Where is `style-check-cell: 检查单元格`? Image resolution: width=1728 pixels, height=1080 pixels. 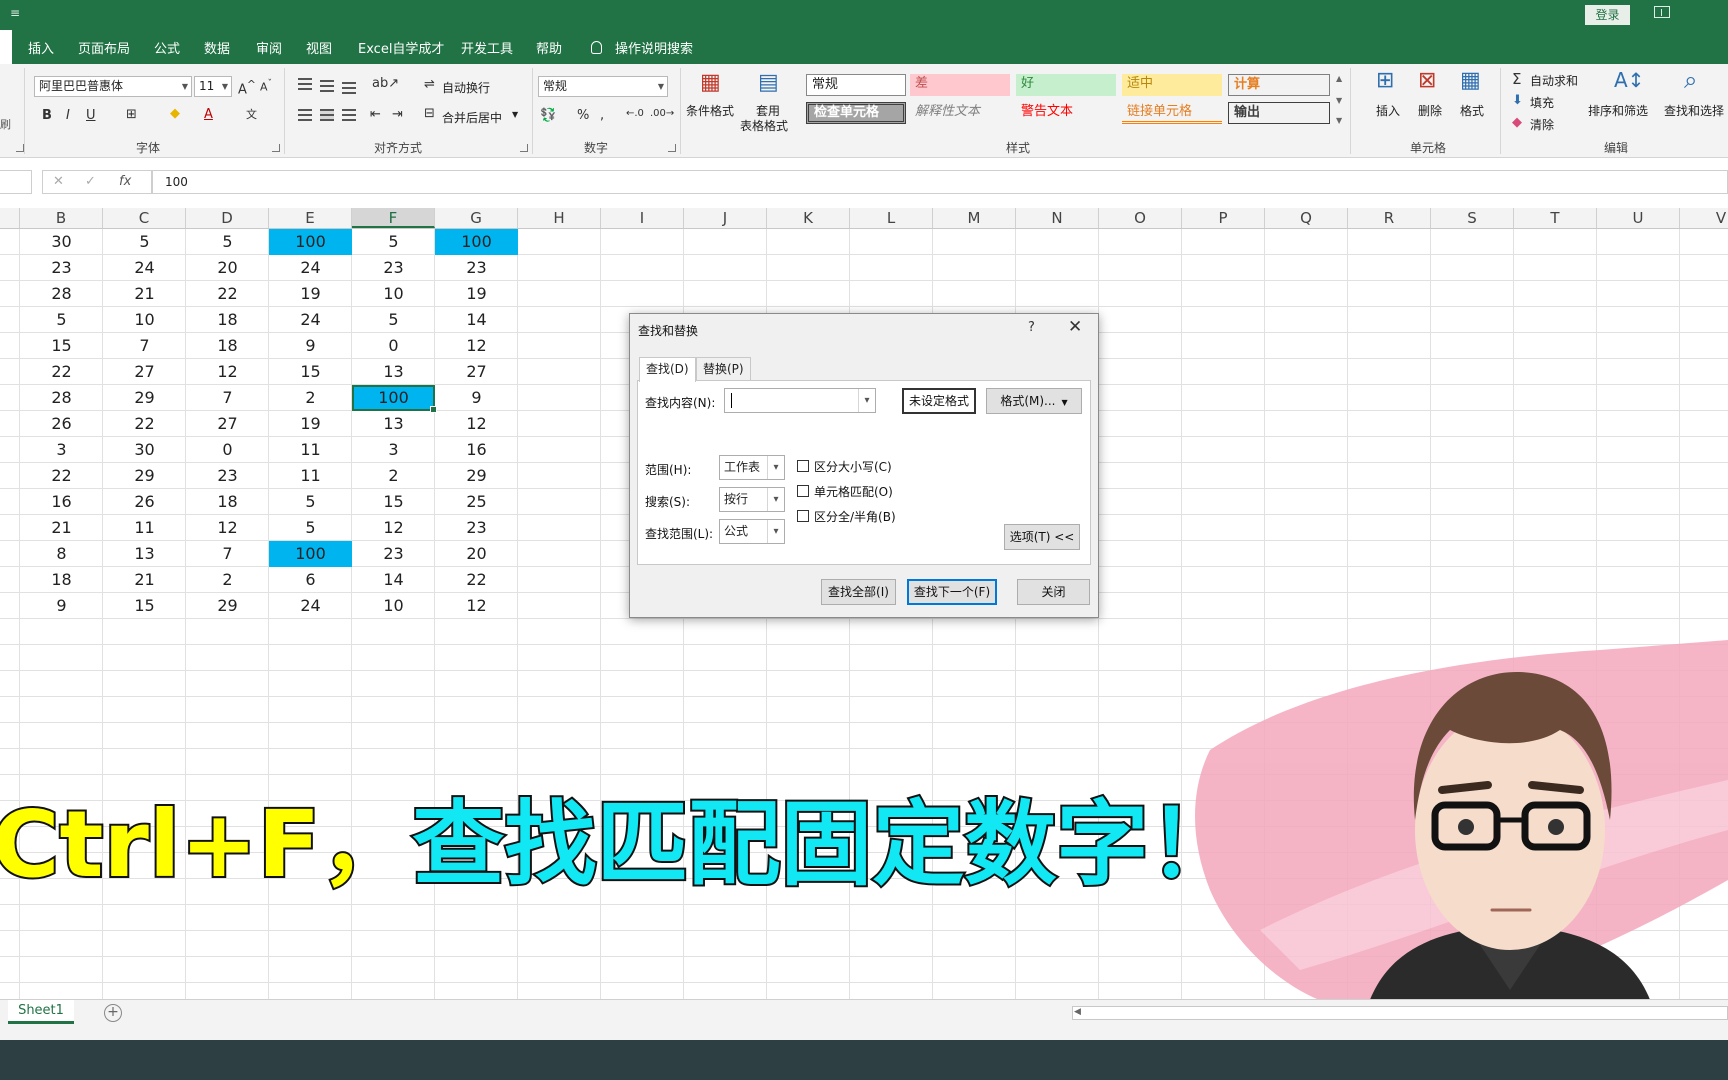
style-check-cell: 检查单元格 is located at coordinates (856, 113).